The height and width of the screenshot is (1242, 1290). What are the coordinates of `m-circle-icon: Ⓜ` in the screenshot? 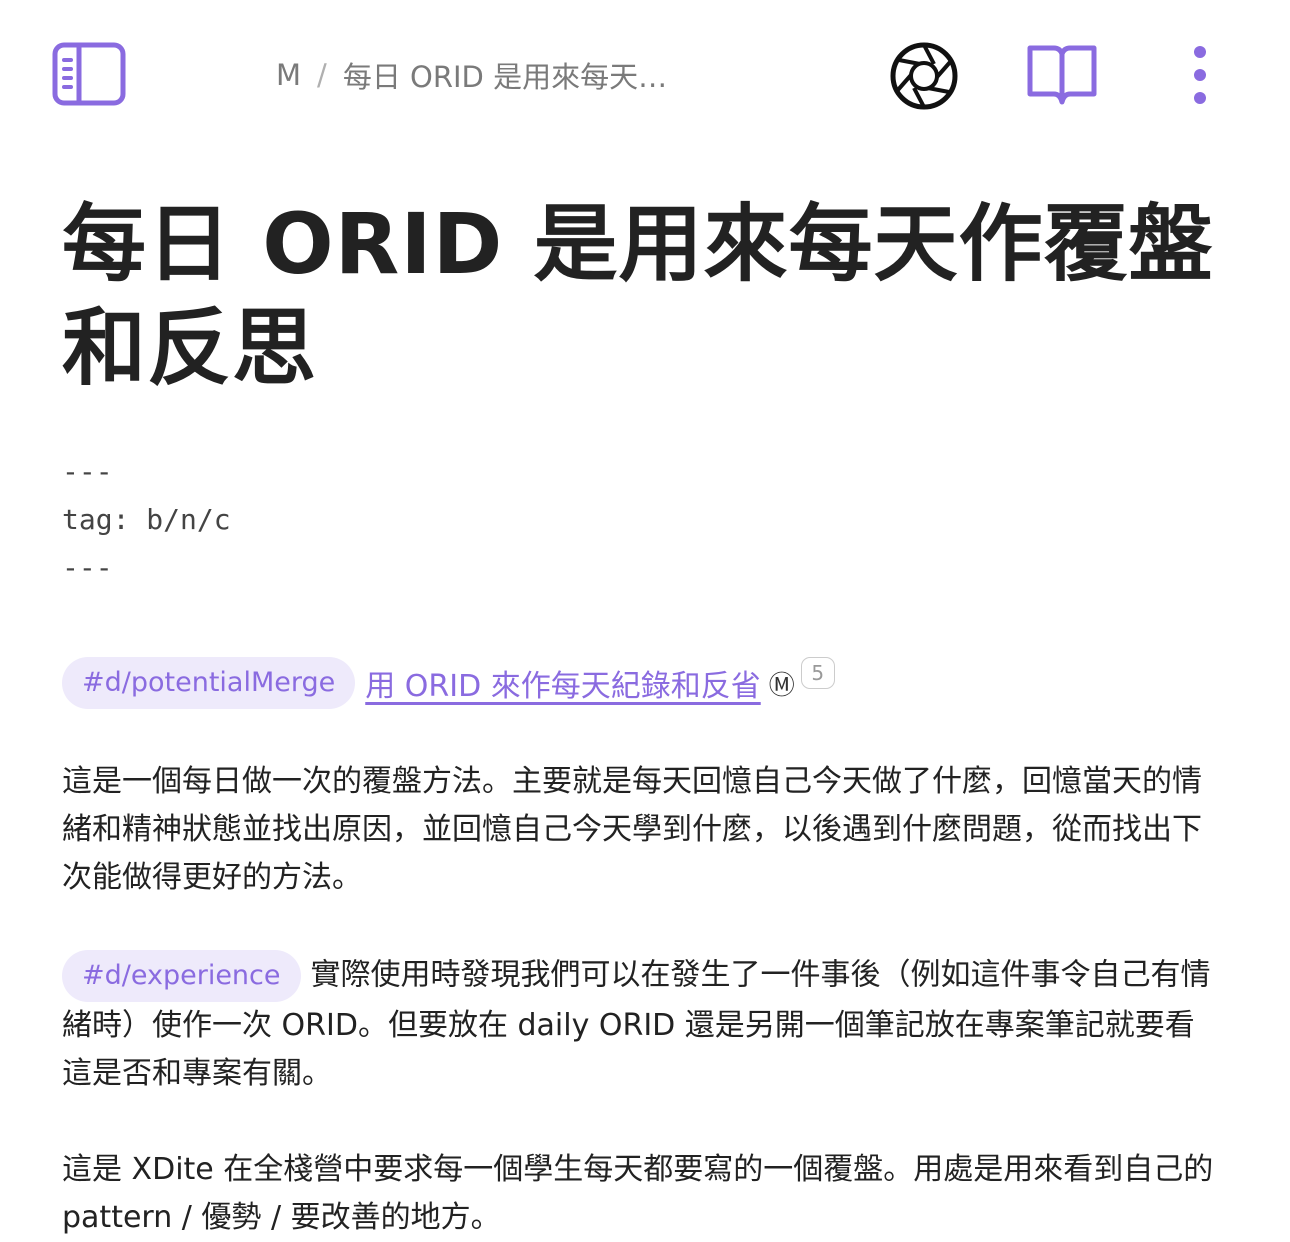 It's located at (781, 685).